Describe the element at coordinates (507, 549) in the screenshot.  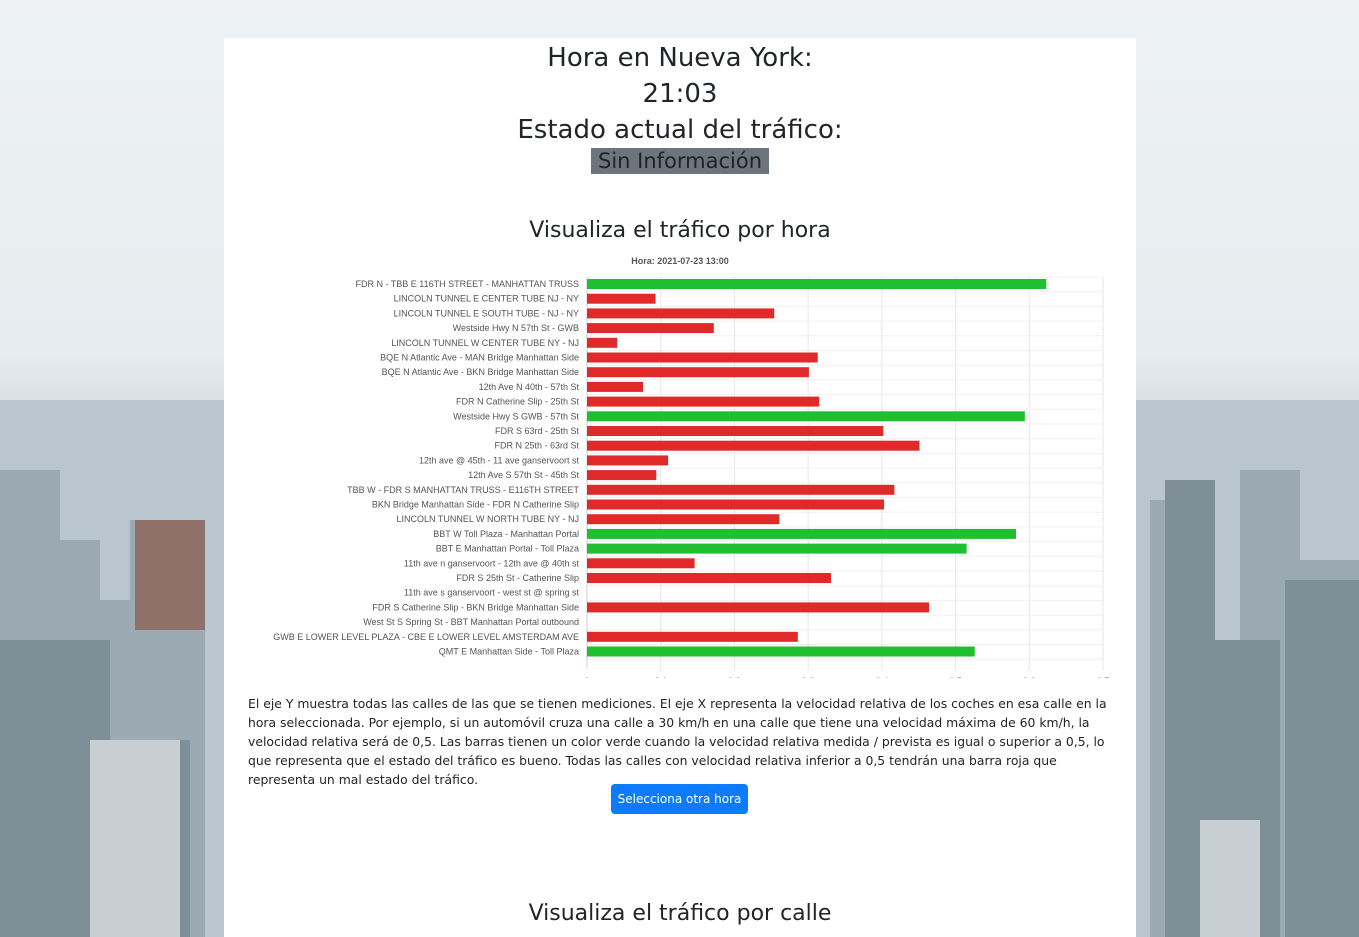
I see `y-tick-label: BBT E Manhattan Portal - Toll Plaza` at that location.